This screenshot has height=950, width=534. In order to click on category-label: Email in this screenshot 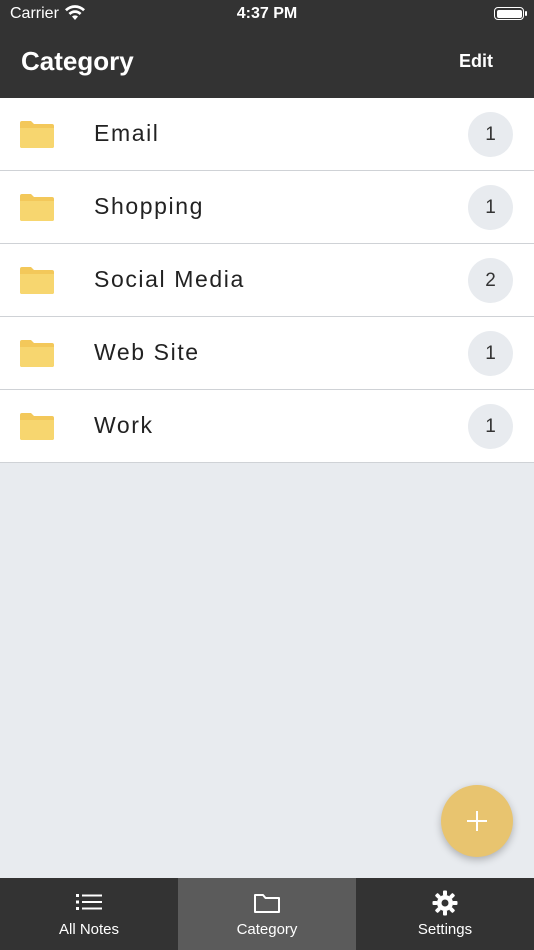, I will do `click(127, 133)`.